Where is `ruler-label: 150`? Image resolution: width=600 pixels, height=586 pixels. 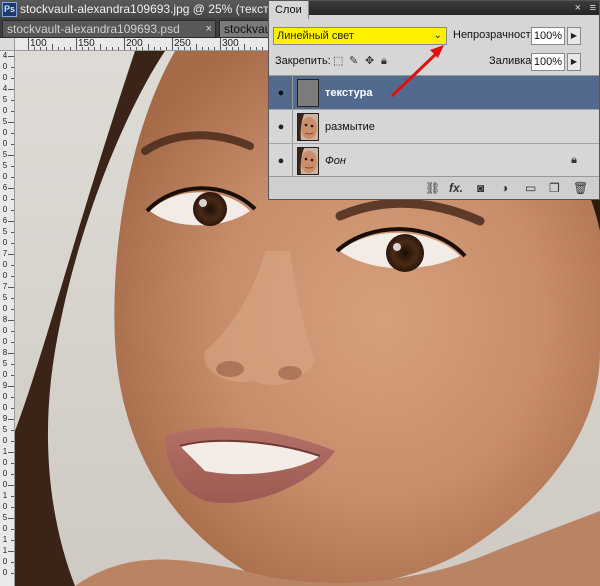 ruler-label: 150 is located at coordinates (86, 43).